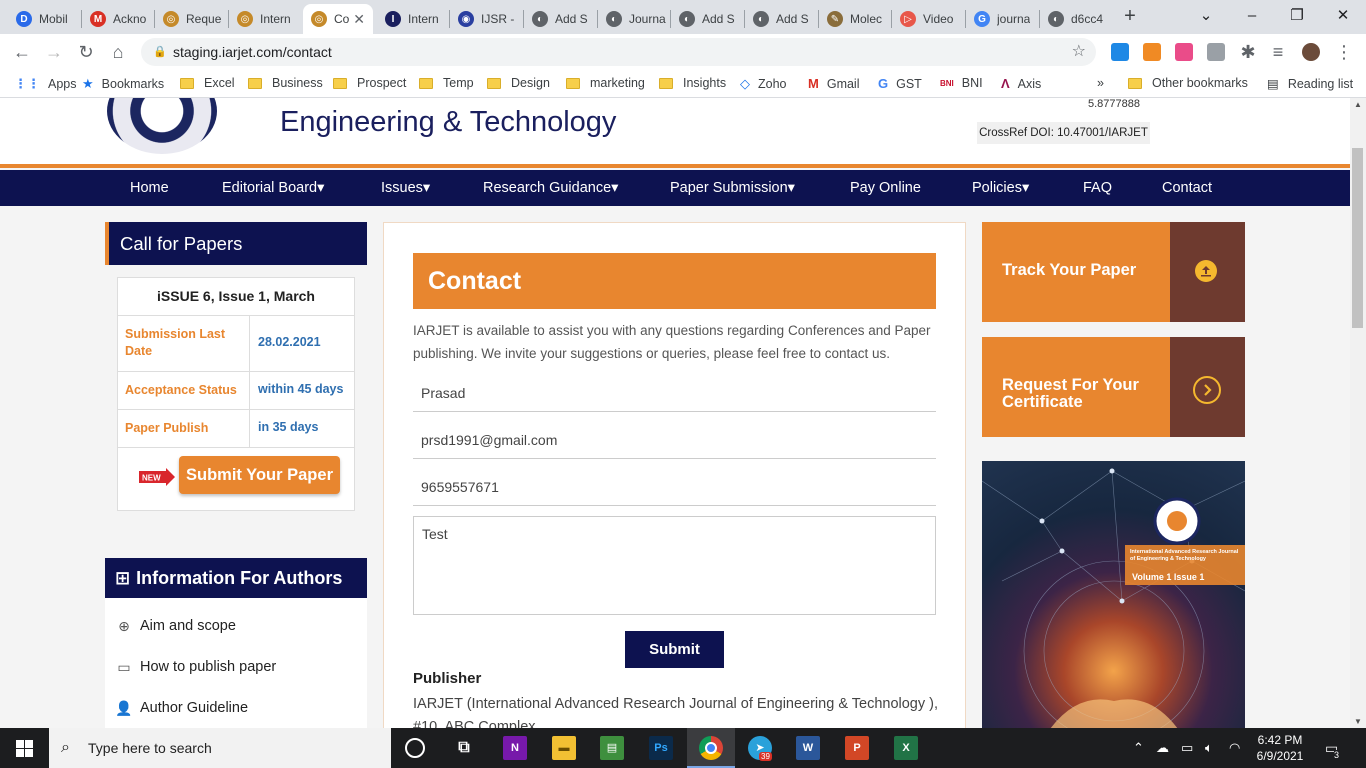  What do you see at coordinates (634, 19) in the screenshot?
I see `browser-tab: ◐ Journa` at bounding box center [634, 19].